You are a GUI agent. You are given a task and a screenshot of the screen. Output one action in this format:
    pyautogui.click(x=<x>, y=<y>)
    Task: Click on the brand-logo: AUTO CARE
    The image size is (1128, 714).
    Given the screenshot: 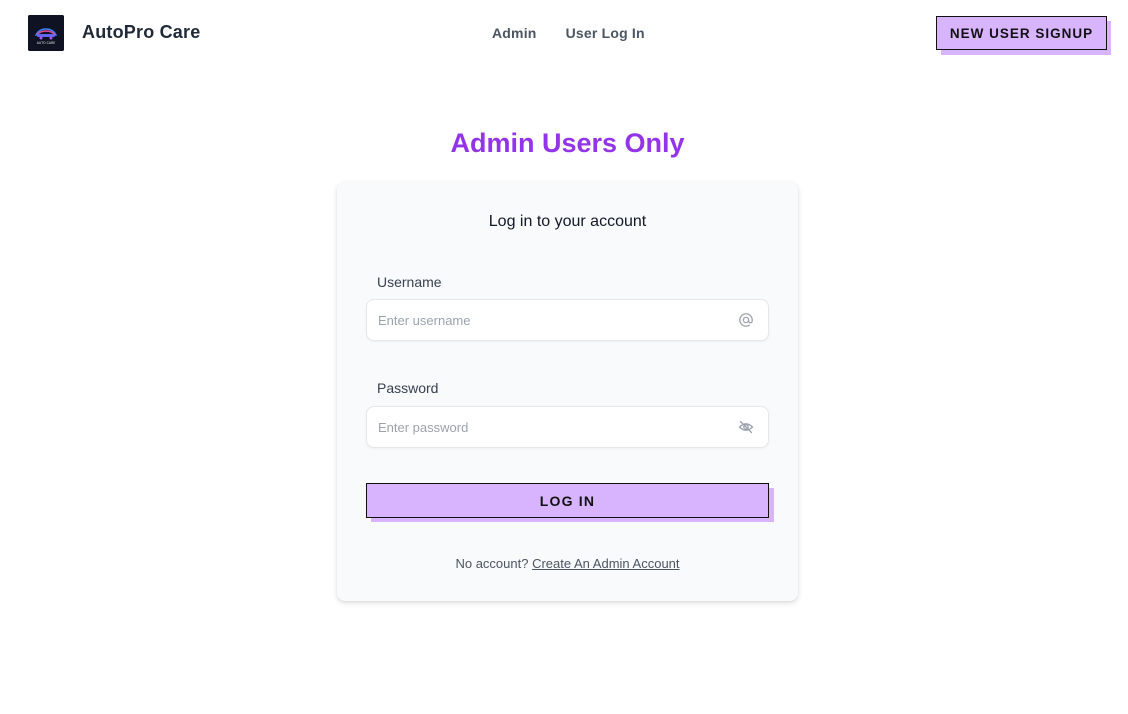 What is the action you would take?
    pyautogui.click(x=46, y=33)
    